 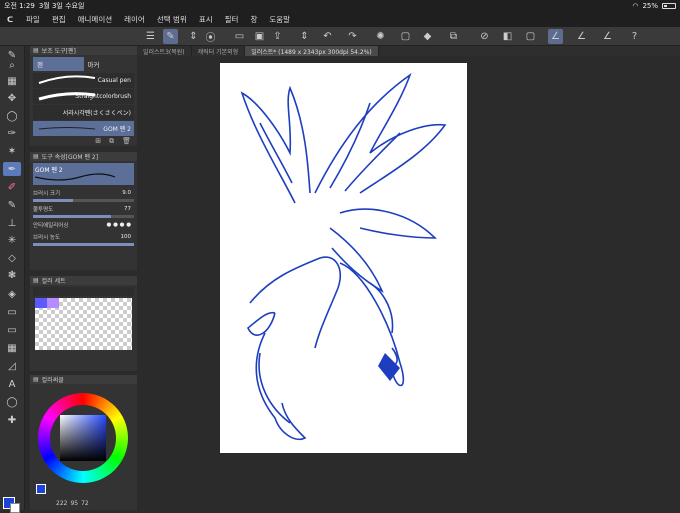 I want to click on fill-icon: ◆, so click(x=427, y=36).